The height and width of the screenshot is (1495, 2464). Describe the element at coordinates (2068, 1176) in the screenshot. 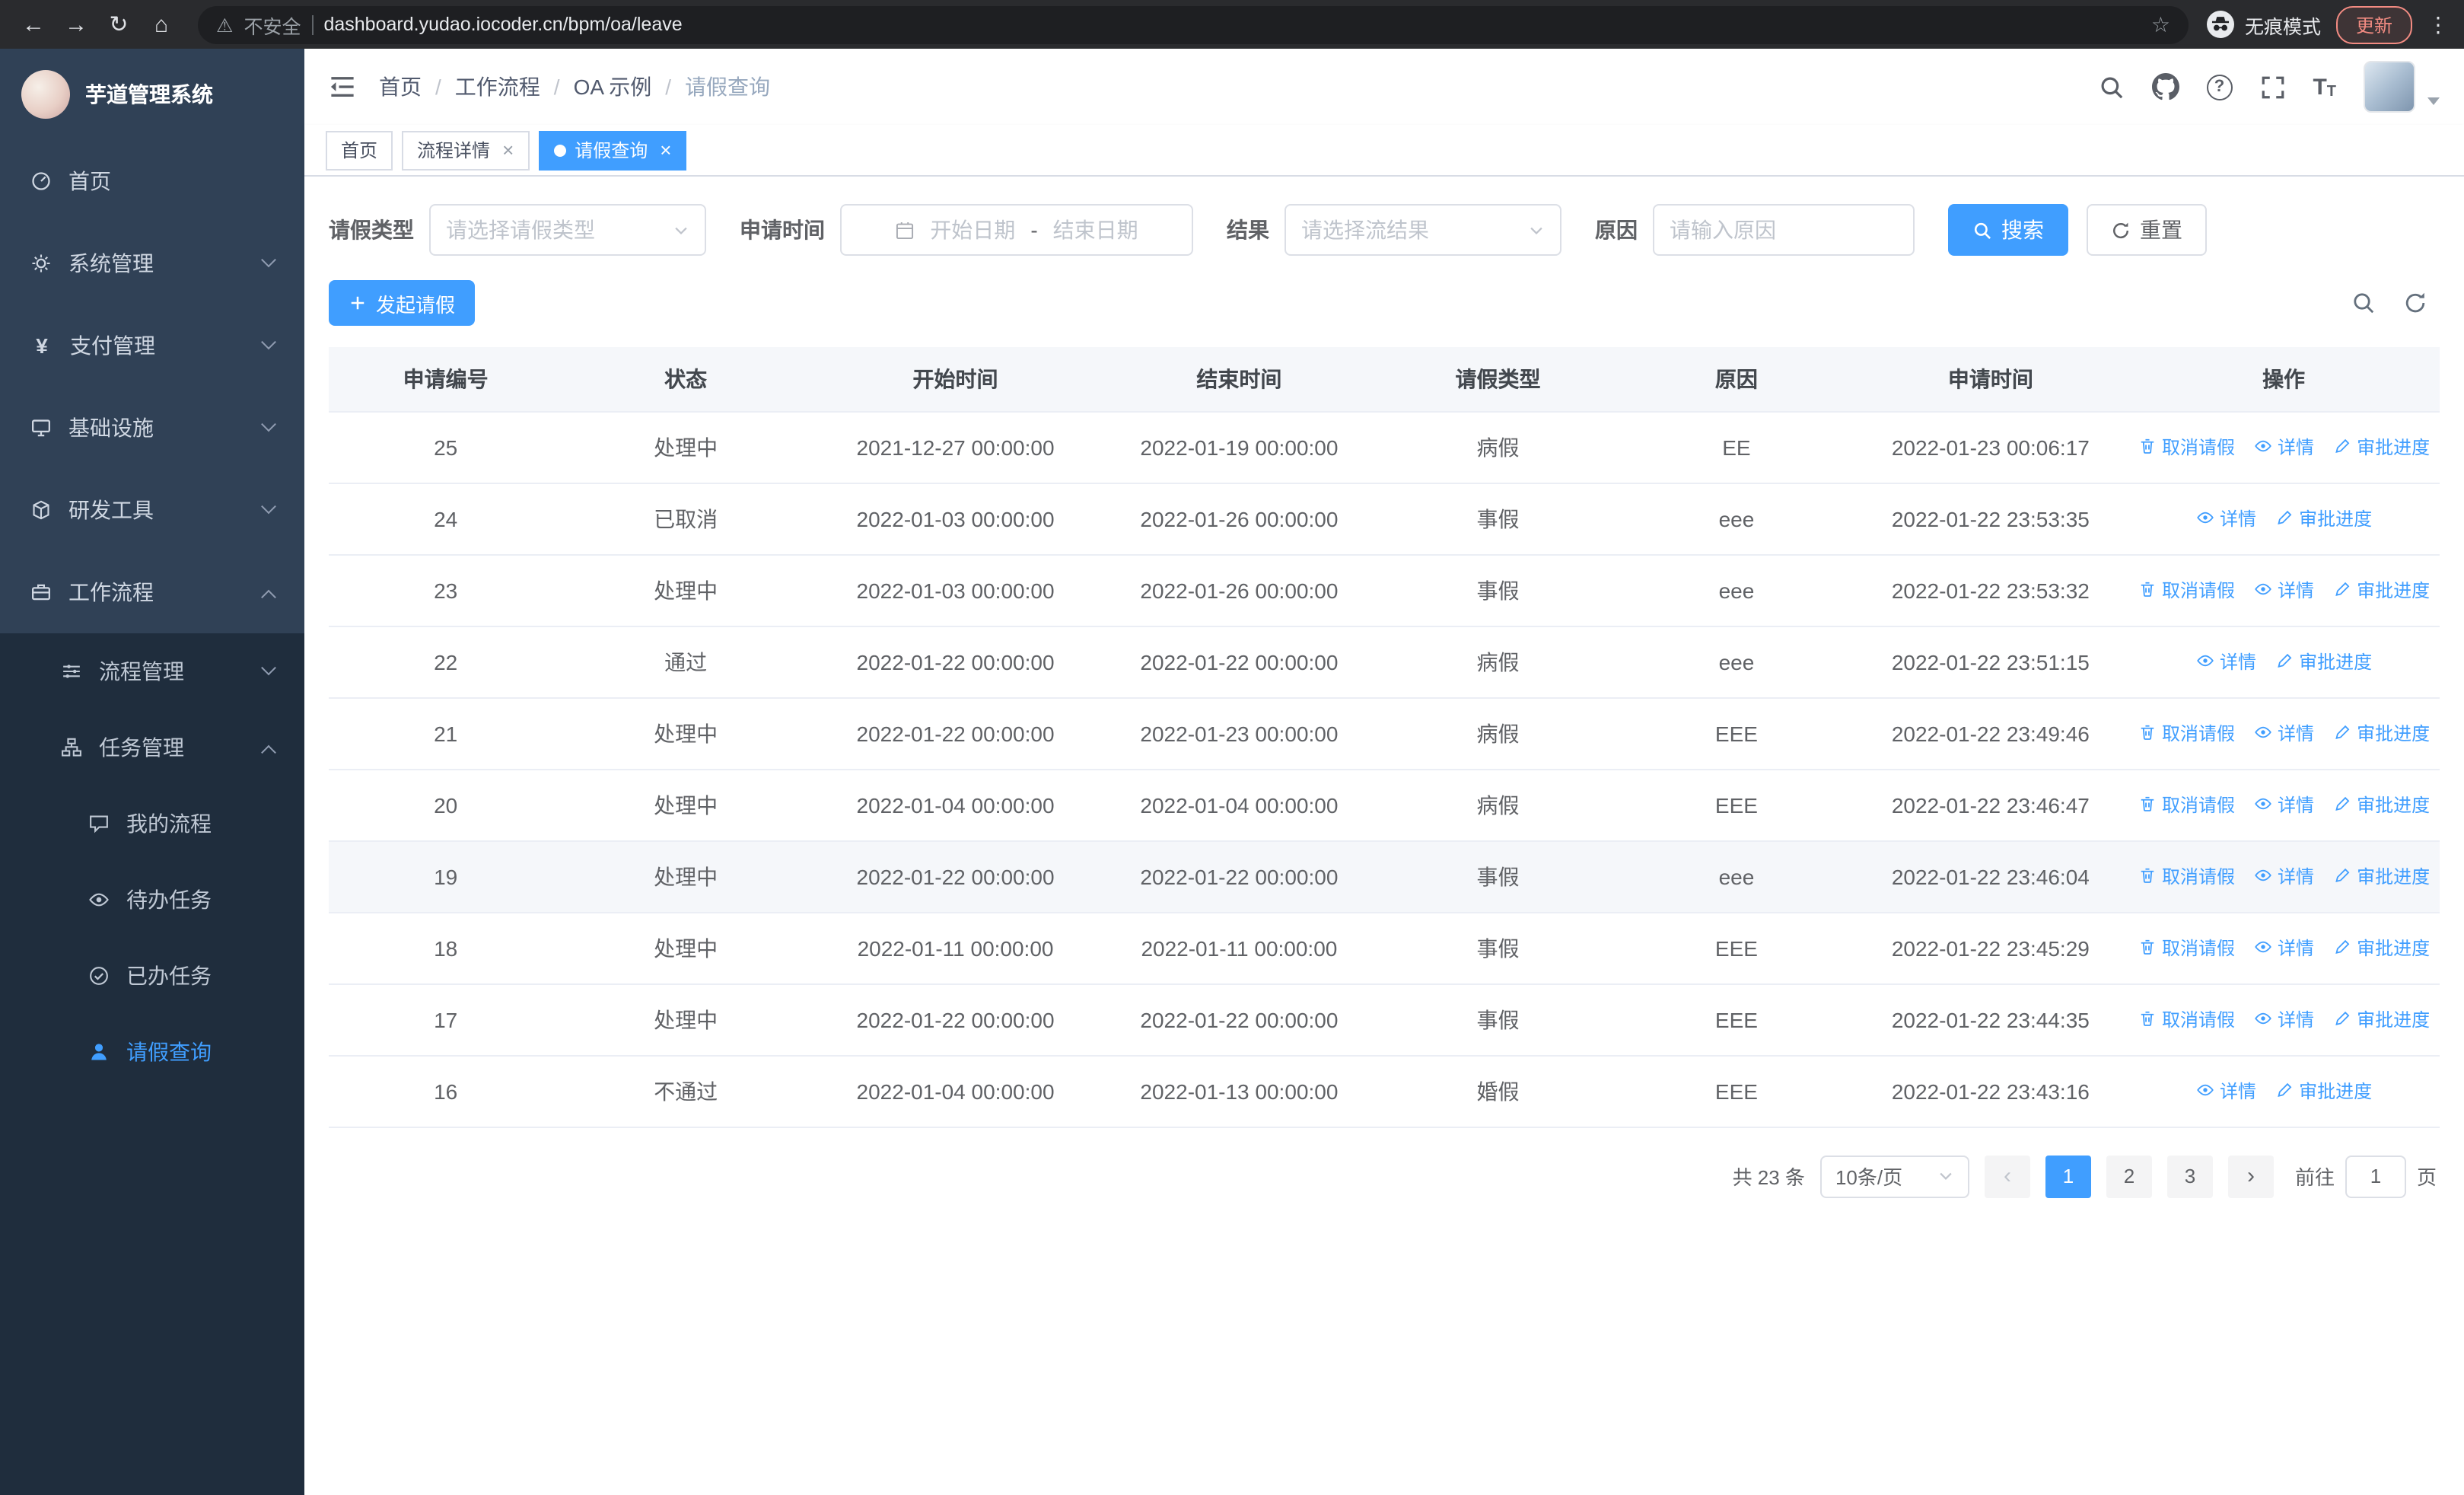

I see `page-button-1: 1` at that location.